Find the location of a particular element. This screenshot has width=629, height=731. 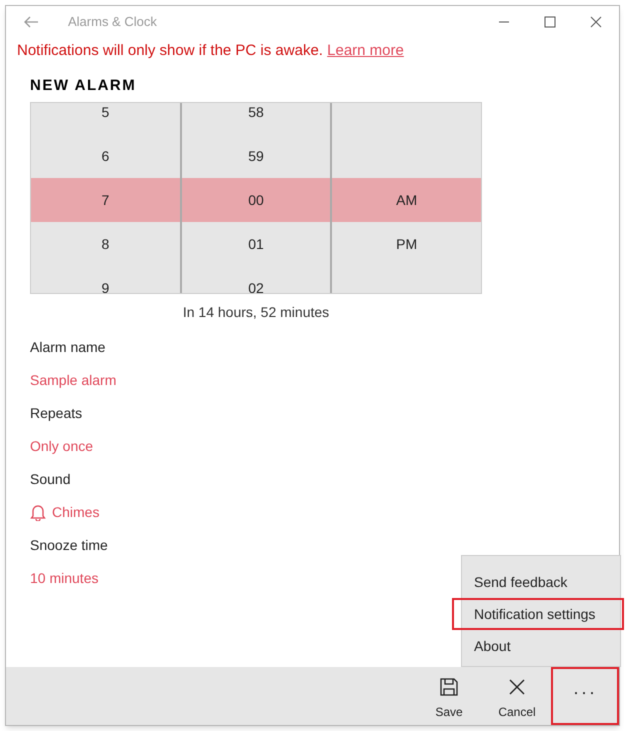

menu-item: Send feedback is located at coordinates (541, 582).